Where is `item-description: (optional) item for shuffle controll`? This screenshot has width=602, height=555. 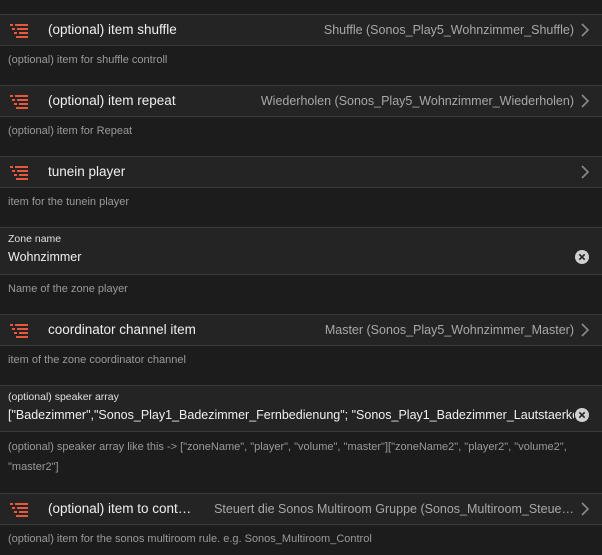
item-description: (optional) item for shuffle controll is located at coordinates (88, 60).